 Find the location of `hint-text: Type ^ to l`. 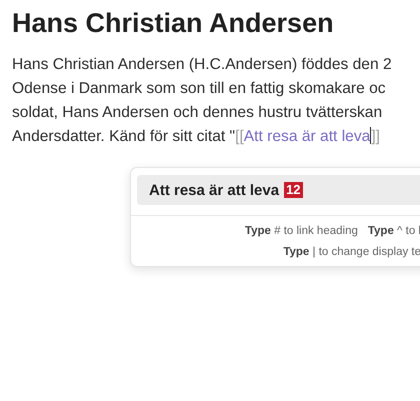

hint-text: Type ^ to l is located at coordinates (394, 231).